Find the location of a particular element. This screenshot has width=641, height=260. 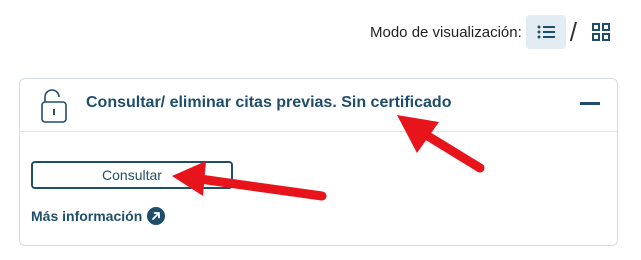

more-info-label: Más información is located at coordinates (87, 216).